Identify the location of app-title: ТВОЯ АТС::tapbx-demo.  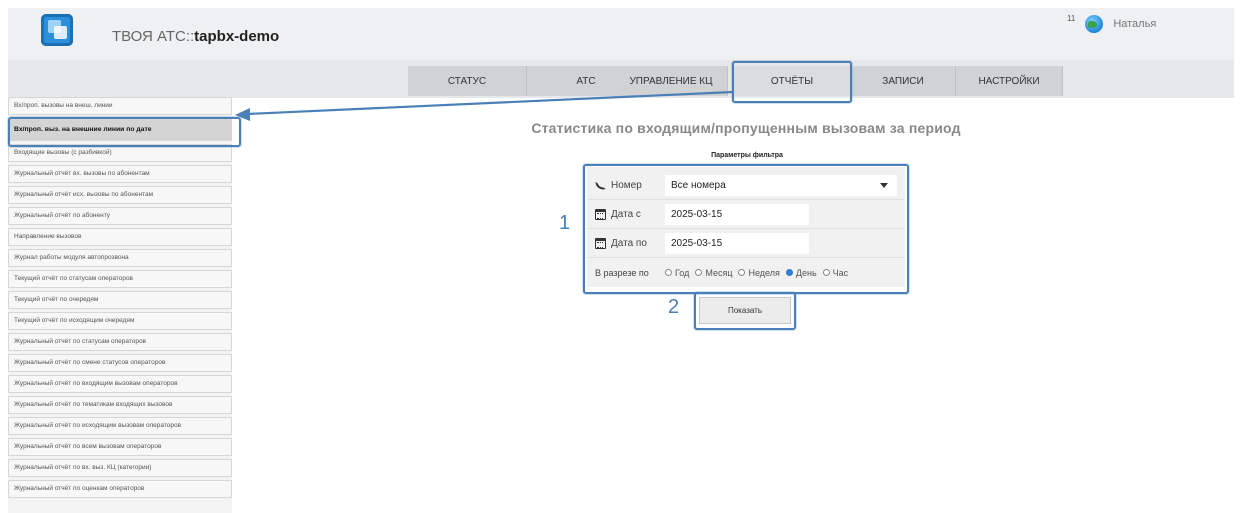
(195, 36).